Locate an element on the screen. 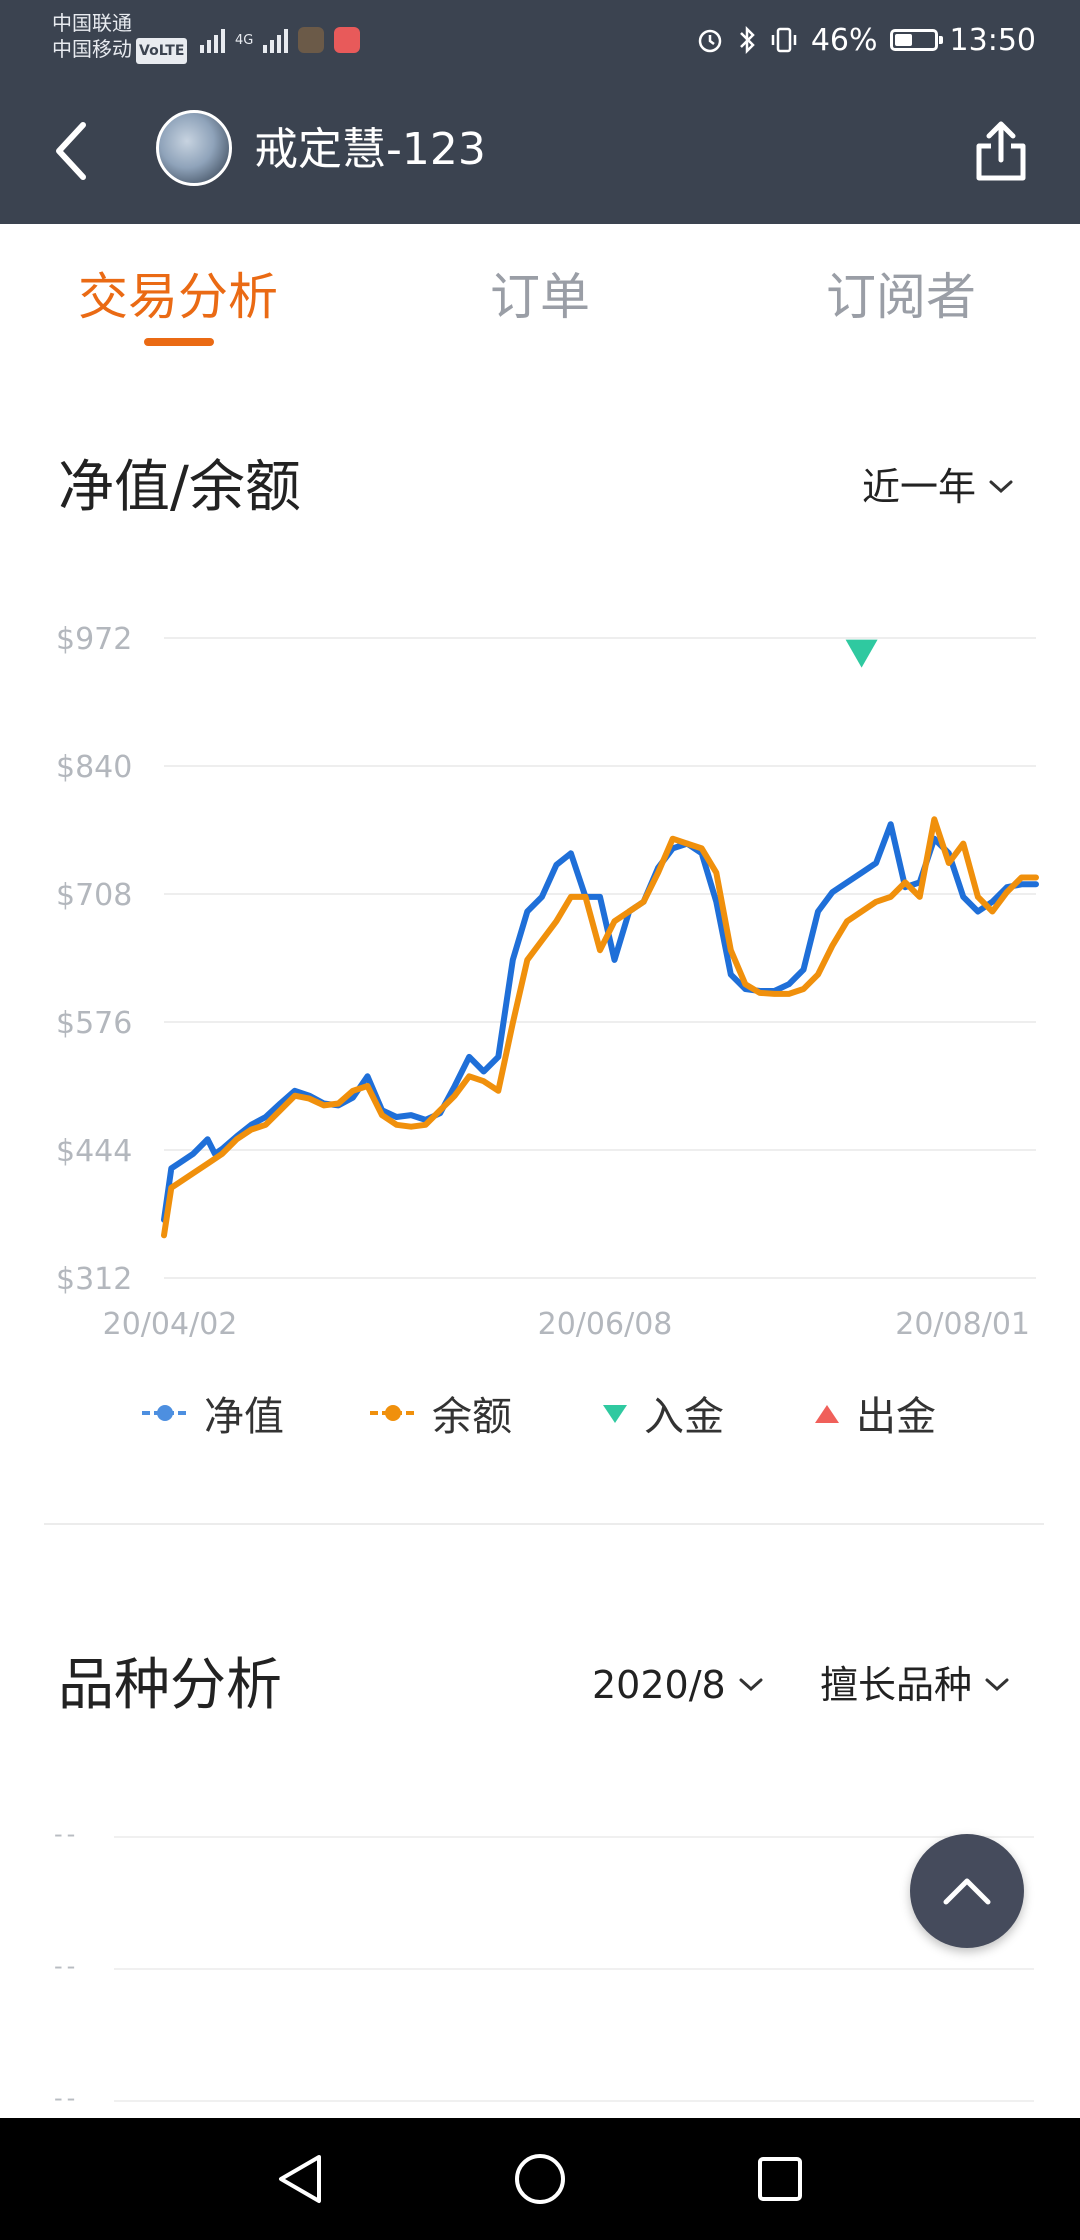  chart-x-tick-label: 20/04/02 is located at coordinates (170, 1324).